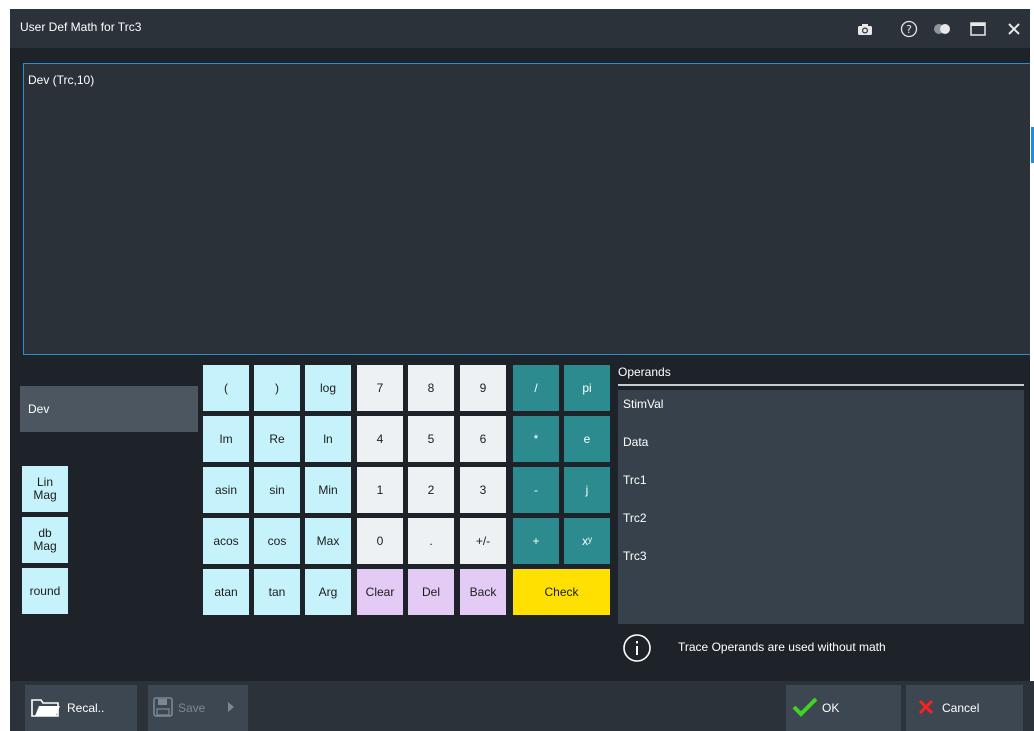 This screenshot has width=1034, height=731. Describe the element at coordinates (226, 592) in the screenshot. I see `key-atan: atan` at that location.